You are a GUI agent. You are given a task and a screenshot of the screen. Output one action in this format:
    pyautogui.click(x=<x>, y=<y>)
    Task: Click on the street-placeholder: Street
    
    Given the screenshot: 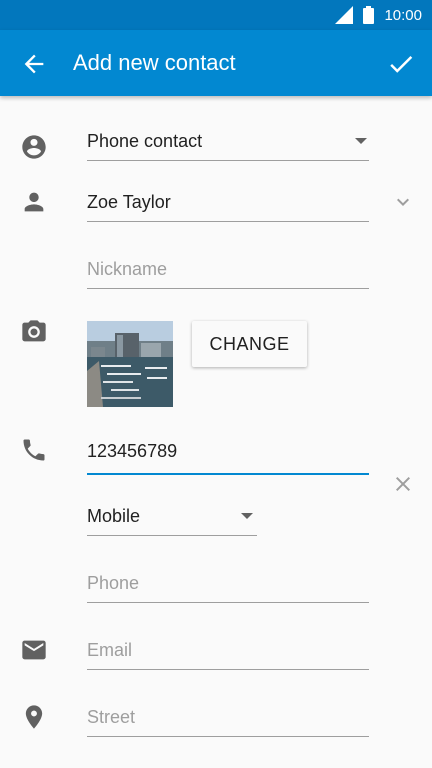 What is the action you would take?
    pyautogui.click(x=111, y=717)
    